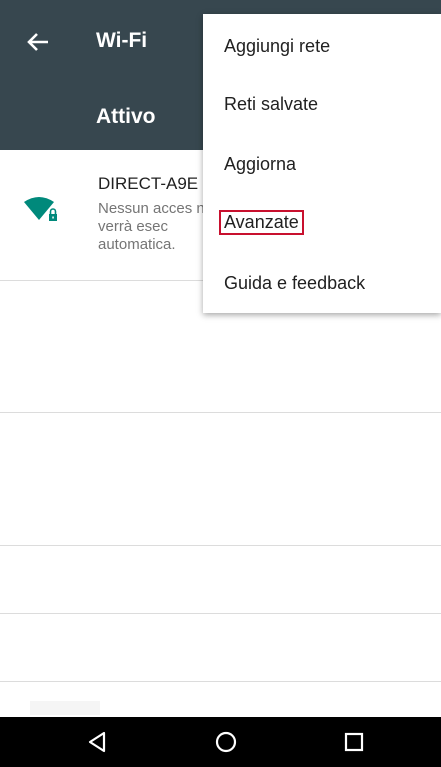 This screenshot has width=441, height=767. Describe the element at coordinates (277, 46) in the screenshot. I see `menu-item-aggiungi-rete: Aggiungi rete` at that location.